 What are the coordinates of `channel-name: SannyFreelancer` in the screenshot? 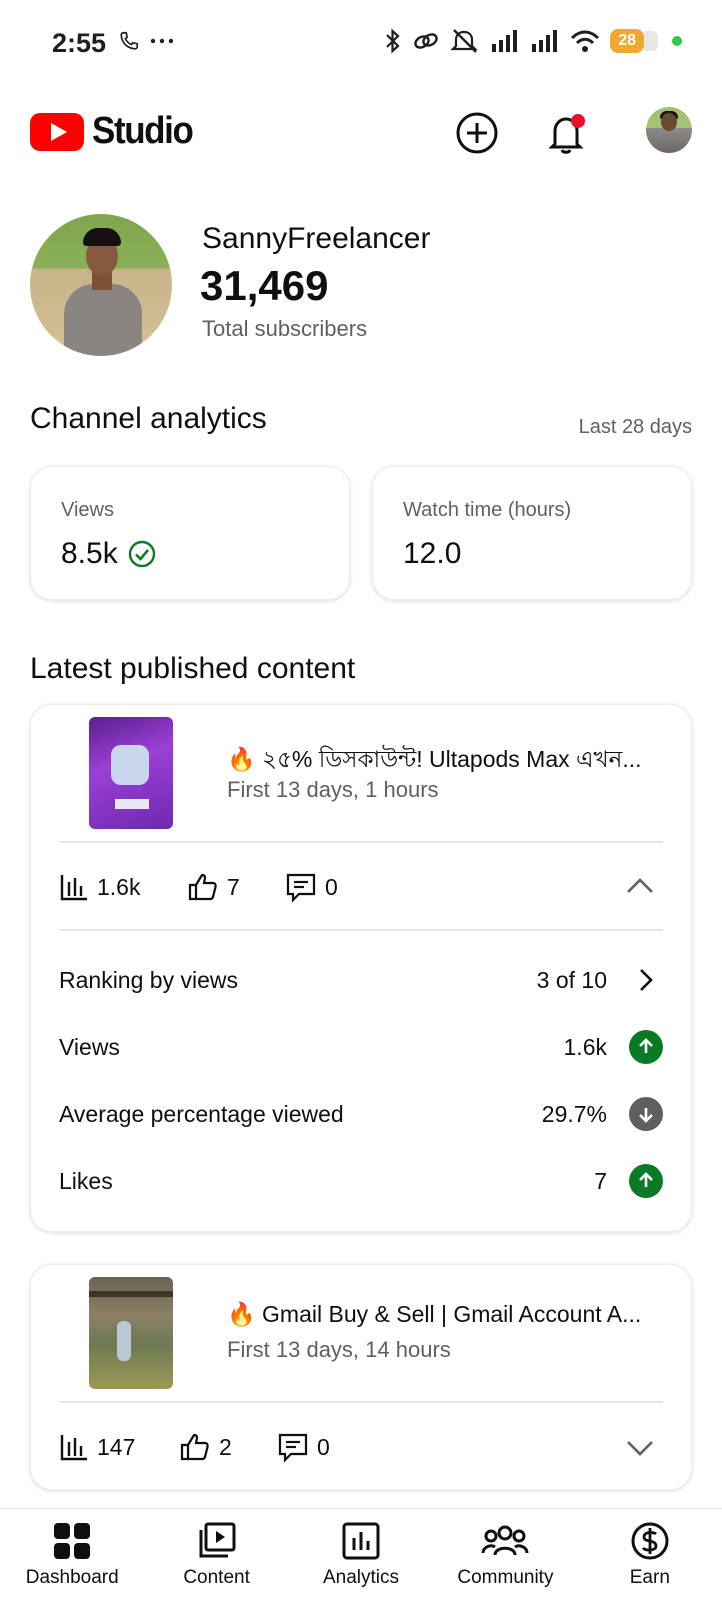 It's located at (316, 238).